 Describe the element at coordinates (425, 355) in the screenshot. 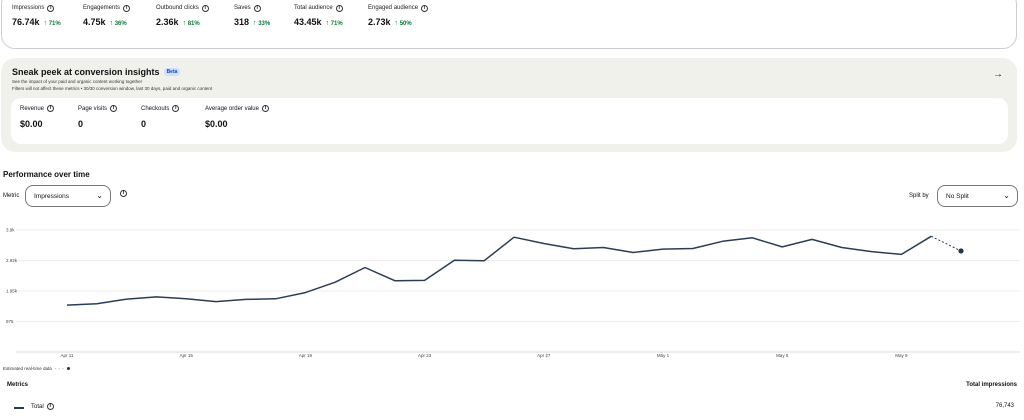

I see `x-tick-label: Apr 23` at that location.